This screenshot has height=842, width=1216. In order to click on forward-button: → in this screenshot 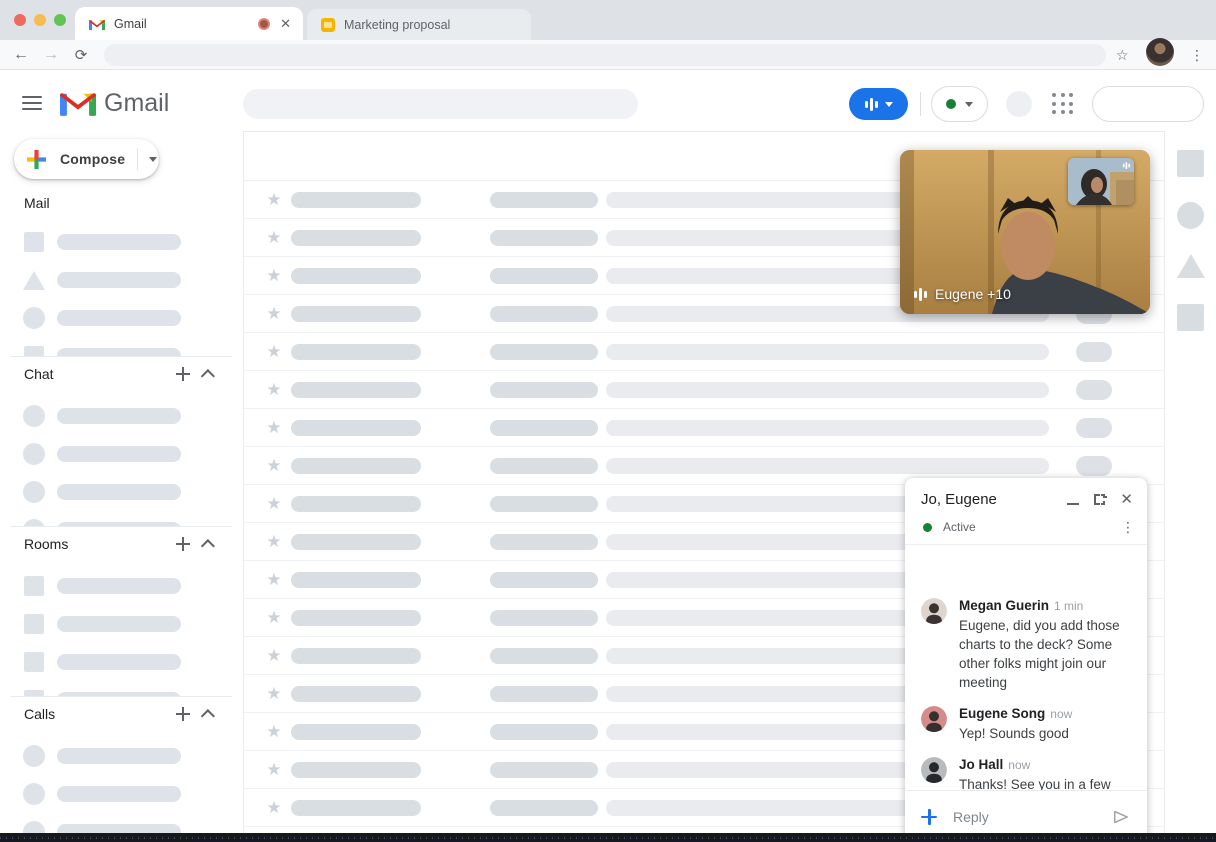, I will do `click(51, 55)`.